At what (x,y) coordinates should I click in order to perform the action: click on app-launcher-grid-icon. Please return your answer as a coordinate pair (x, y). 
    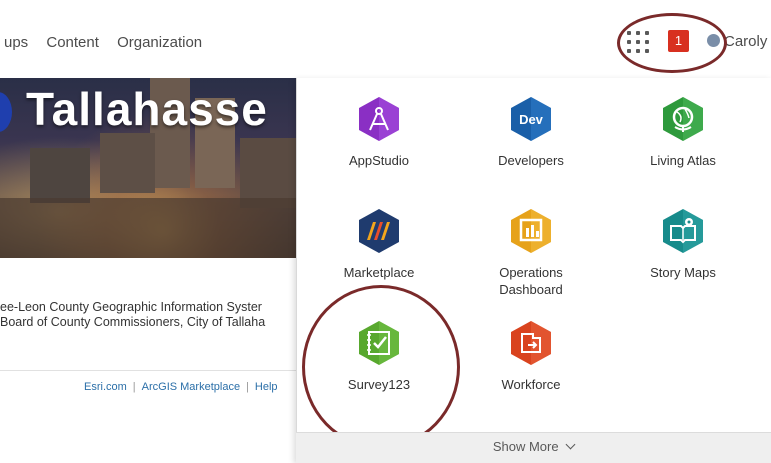
    Looking at the image, I should click on (638, 42).